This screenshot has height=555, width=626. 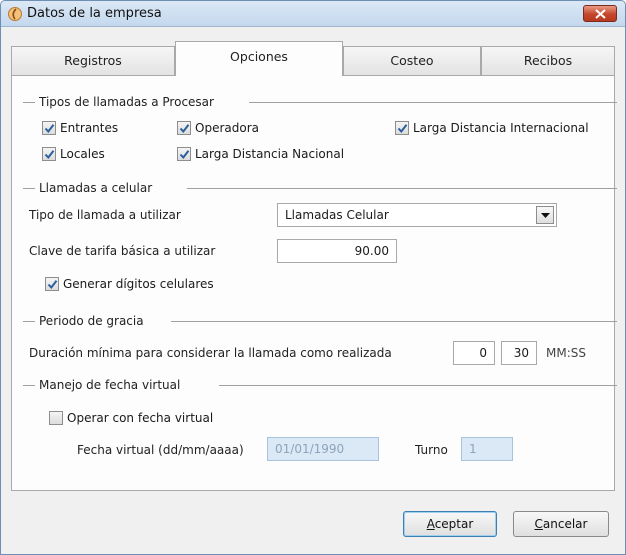 I want to click on checkbox-generar-digitos: Generar dígitos celulares, so click(x=129, y=284).